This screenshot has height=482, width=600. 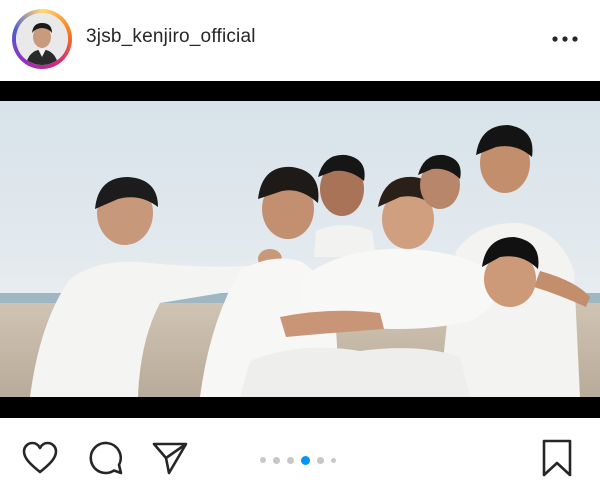 I want to click on bookmark-icon, so click(x=557, y=458).